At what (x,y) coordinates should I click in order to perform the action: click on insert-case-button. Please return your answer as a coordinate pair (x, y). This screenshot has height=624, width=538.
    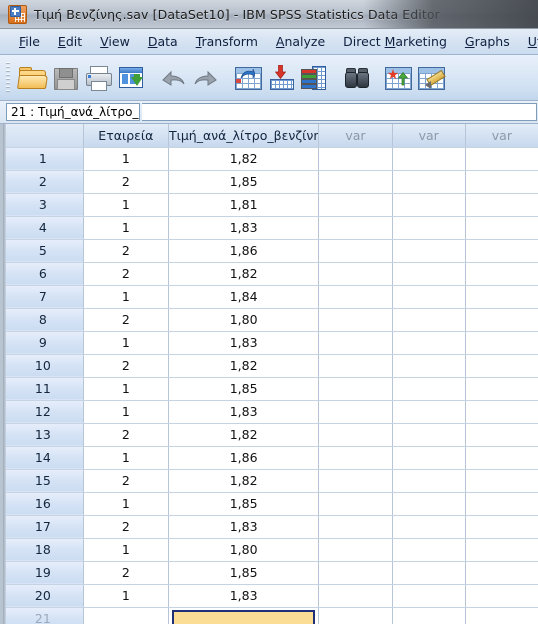
    Looking at the image, I should click on (397, 78).